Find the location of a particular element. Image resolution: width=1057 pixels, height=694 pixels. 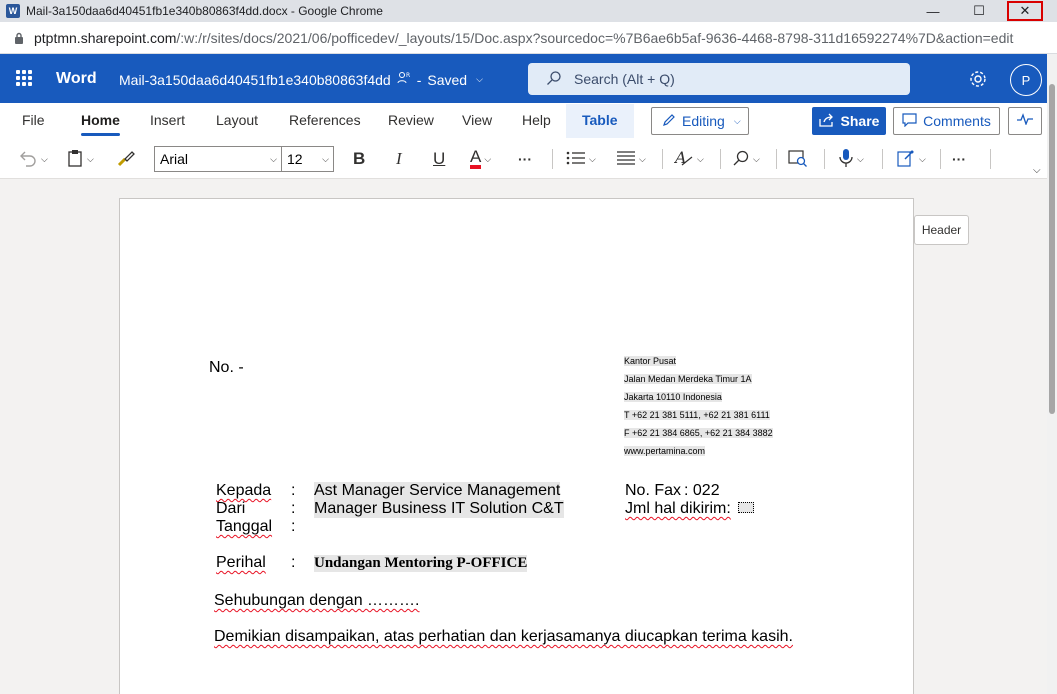

lock-icon is located at coordinates (19, 38).